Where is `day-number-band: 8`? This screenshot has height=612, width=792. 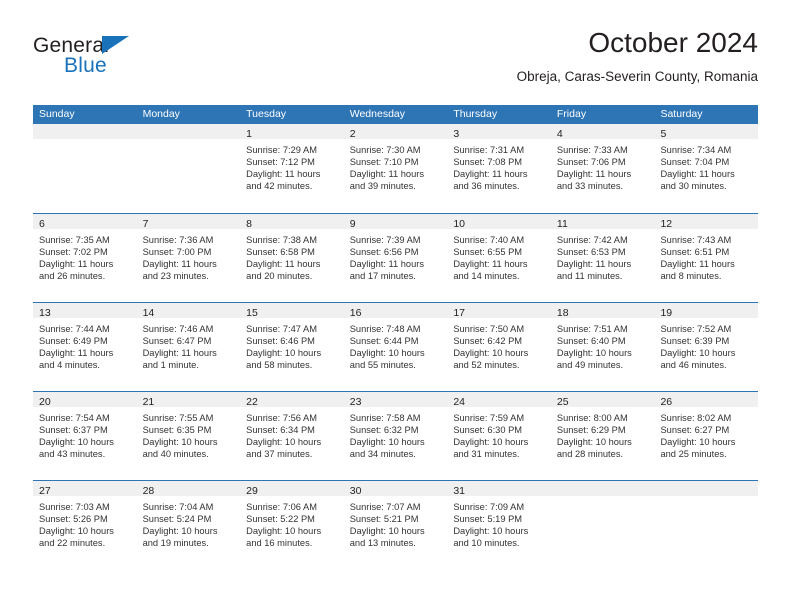 day-number-band: 8 is located at coordinates (292, 222).